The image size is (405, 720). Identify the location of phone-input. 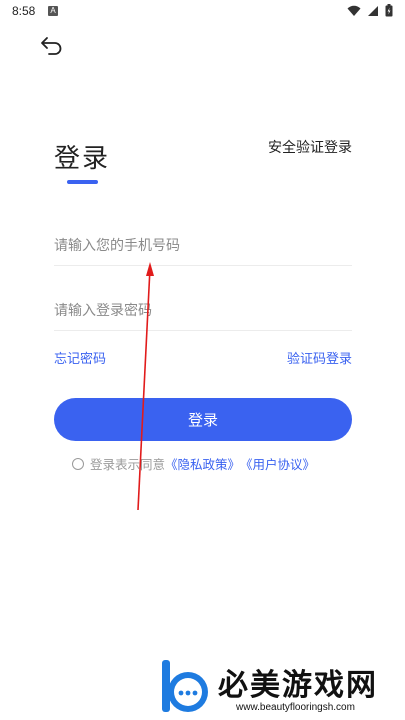
(203, 245).